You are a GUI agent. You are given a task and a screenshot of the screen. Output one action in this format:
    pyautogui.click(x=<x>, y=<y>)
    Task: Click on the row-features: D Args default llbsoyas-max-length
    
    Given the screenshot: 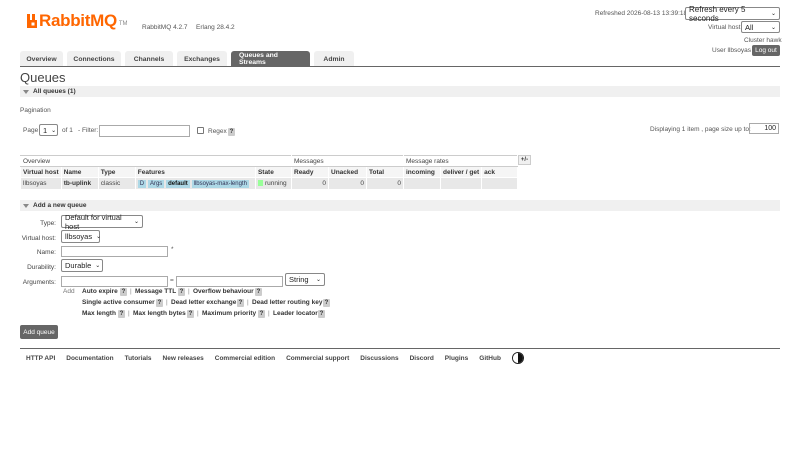 What is the action you would take?
    pyautogui.click(x=195, y=183)
    